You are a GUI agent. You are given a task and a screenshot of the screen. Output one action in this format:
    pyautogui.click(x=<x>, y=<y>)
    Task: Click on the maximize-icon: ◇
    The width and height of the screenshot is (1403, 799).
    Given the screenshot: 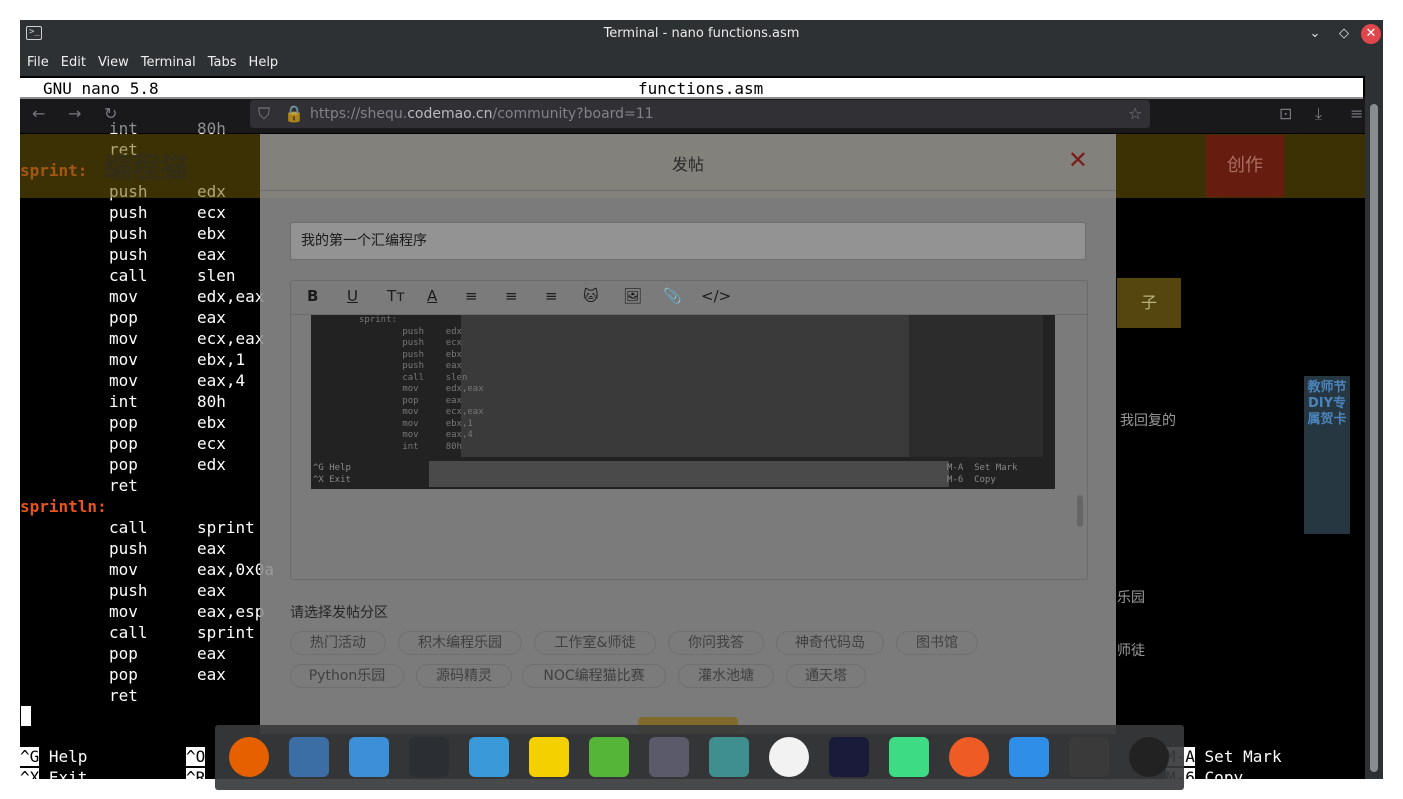 What is the action you would take?
    pyautogui.click(x=1344, y=34)
    